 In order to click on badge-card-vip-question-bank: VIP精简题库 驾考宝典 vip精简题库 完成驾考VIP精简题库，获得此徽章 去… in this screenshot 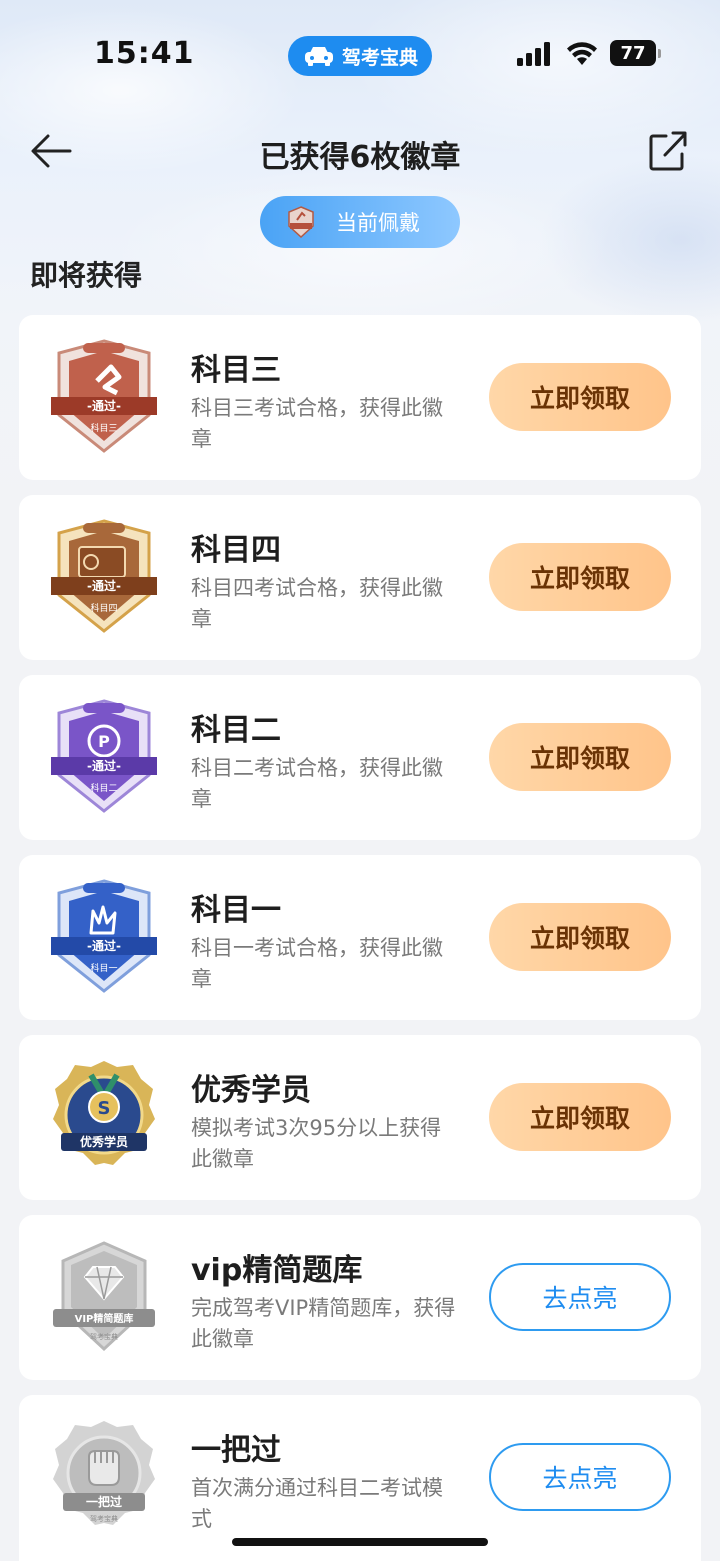, I will do `click(360, 1297)`.